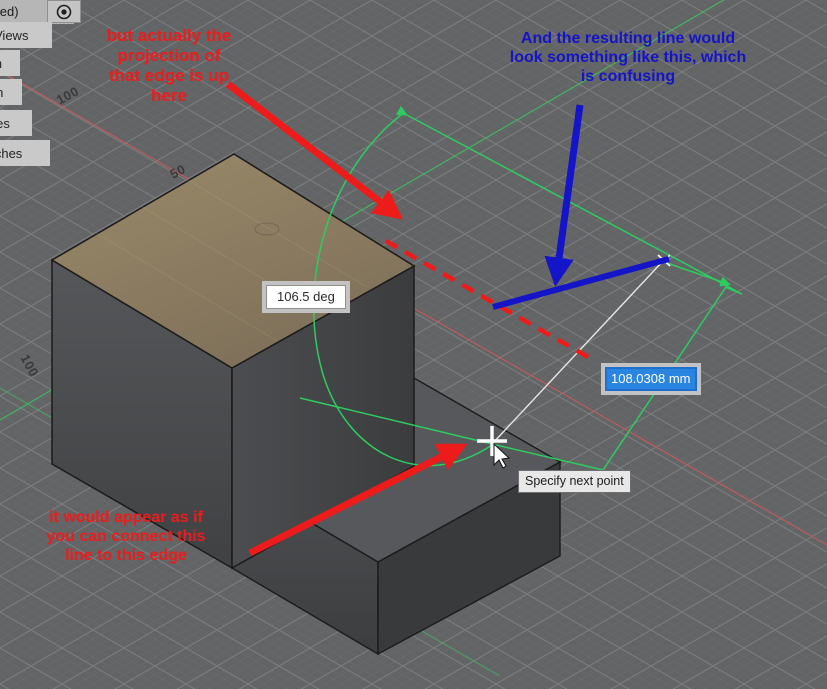 The image size is (827, 689). I want to click on length-measurement-value: 108.0308 mm, so click(651, 379).